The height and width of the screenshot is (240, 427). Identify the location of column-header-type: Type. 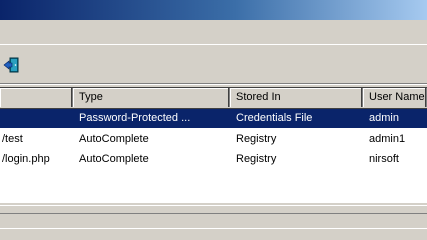
(151, 97).